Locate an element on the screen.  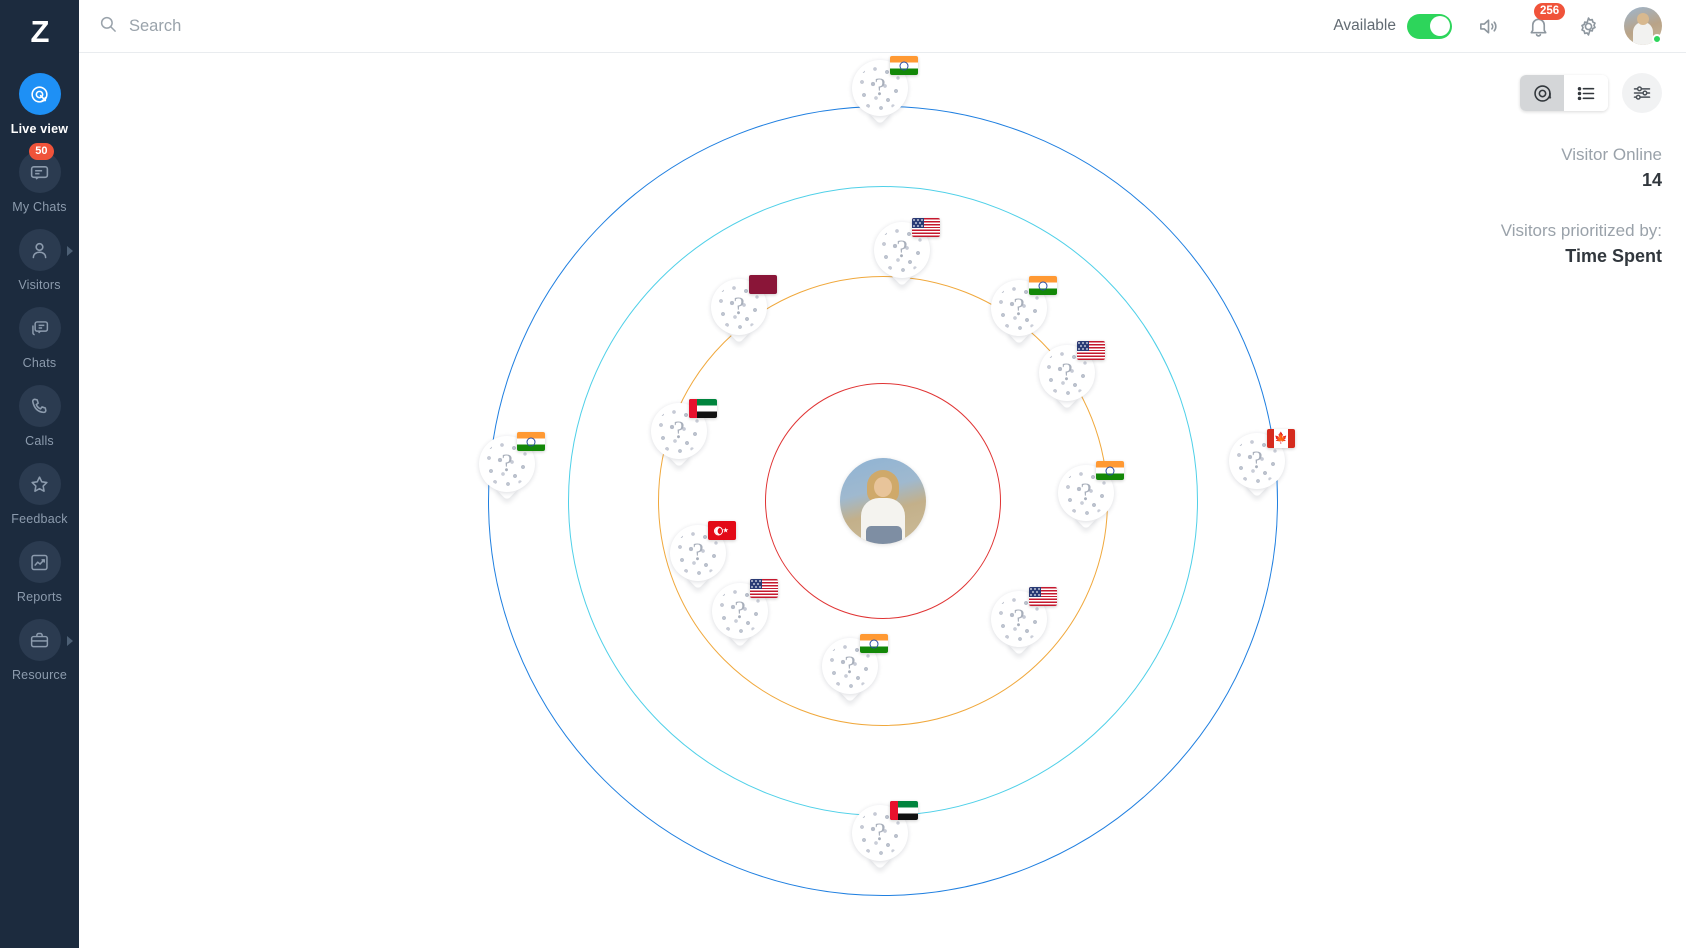
live-view-icon is located at coordinates (39, 94).